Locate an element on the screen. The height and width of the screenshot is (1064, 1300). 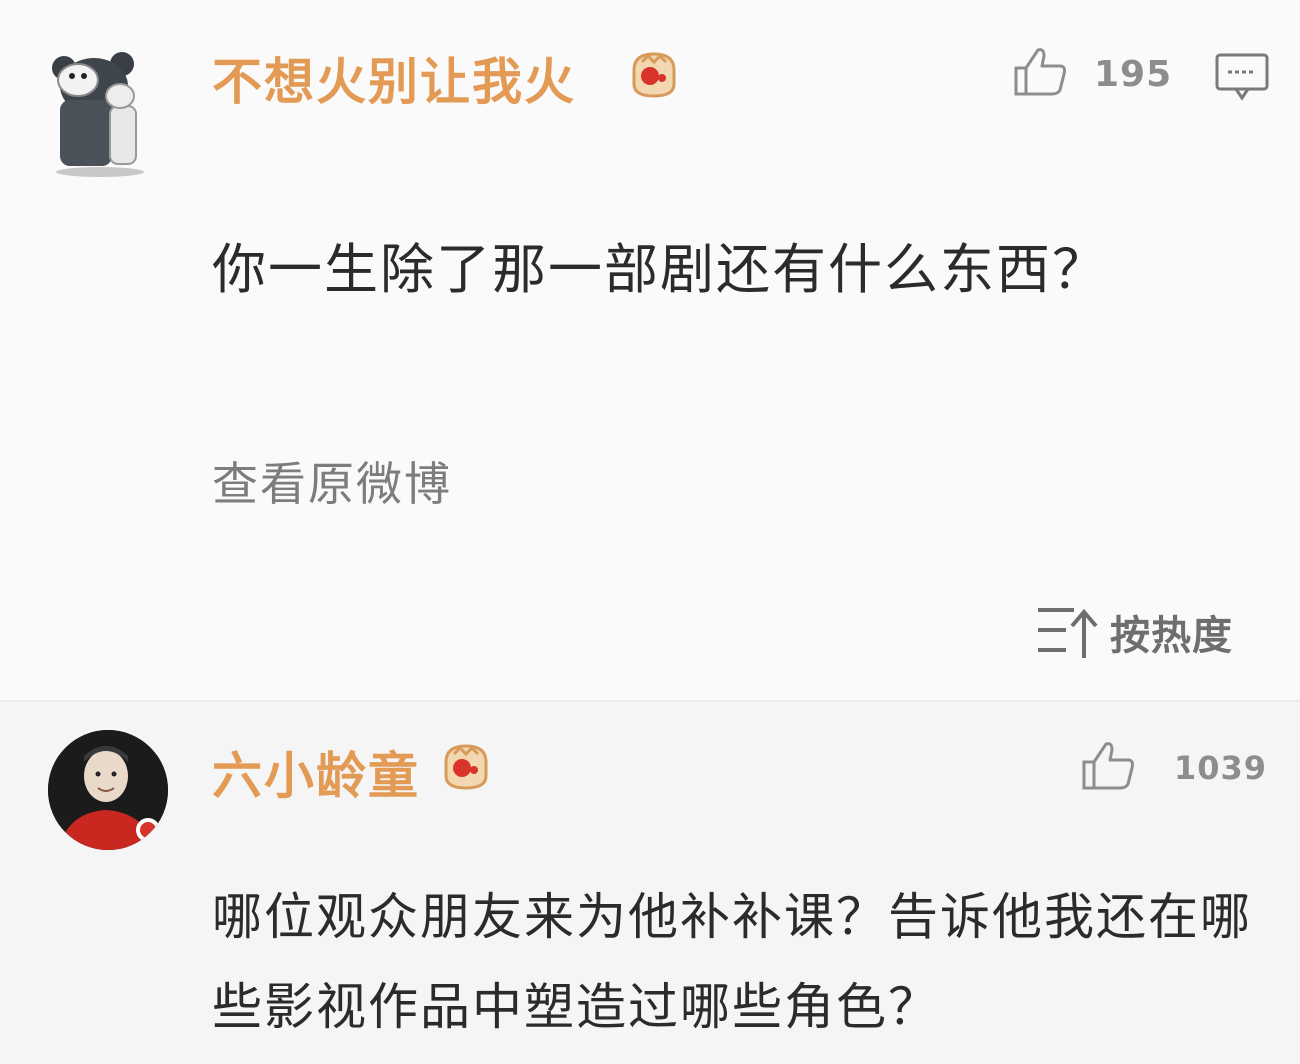
bear-avatar-icon is located at coordinates (100, 110).